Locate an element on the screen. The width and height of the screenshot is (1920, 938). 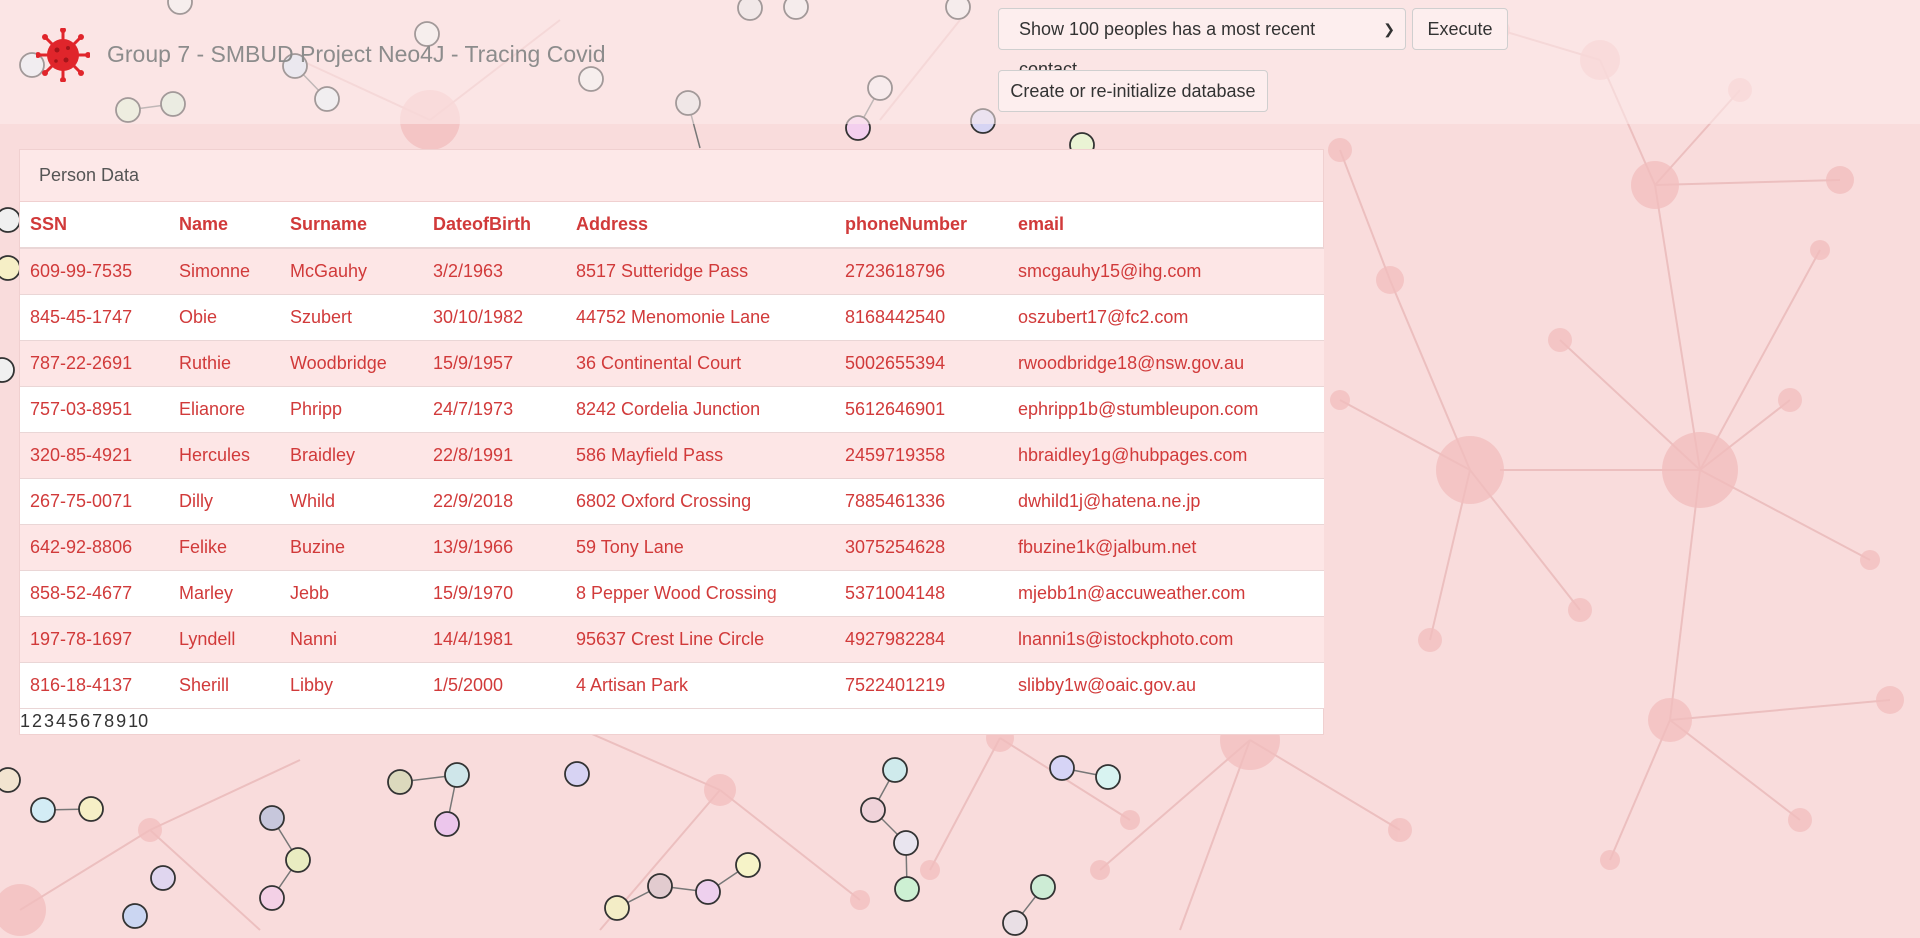
cell-name: Hercules is located at coordinates (215, 454).